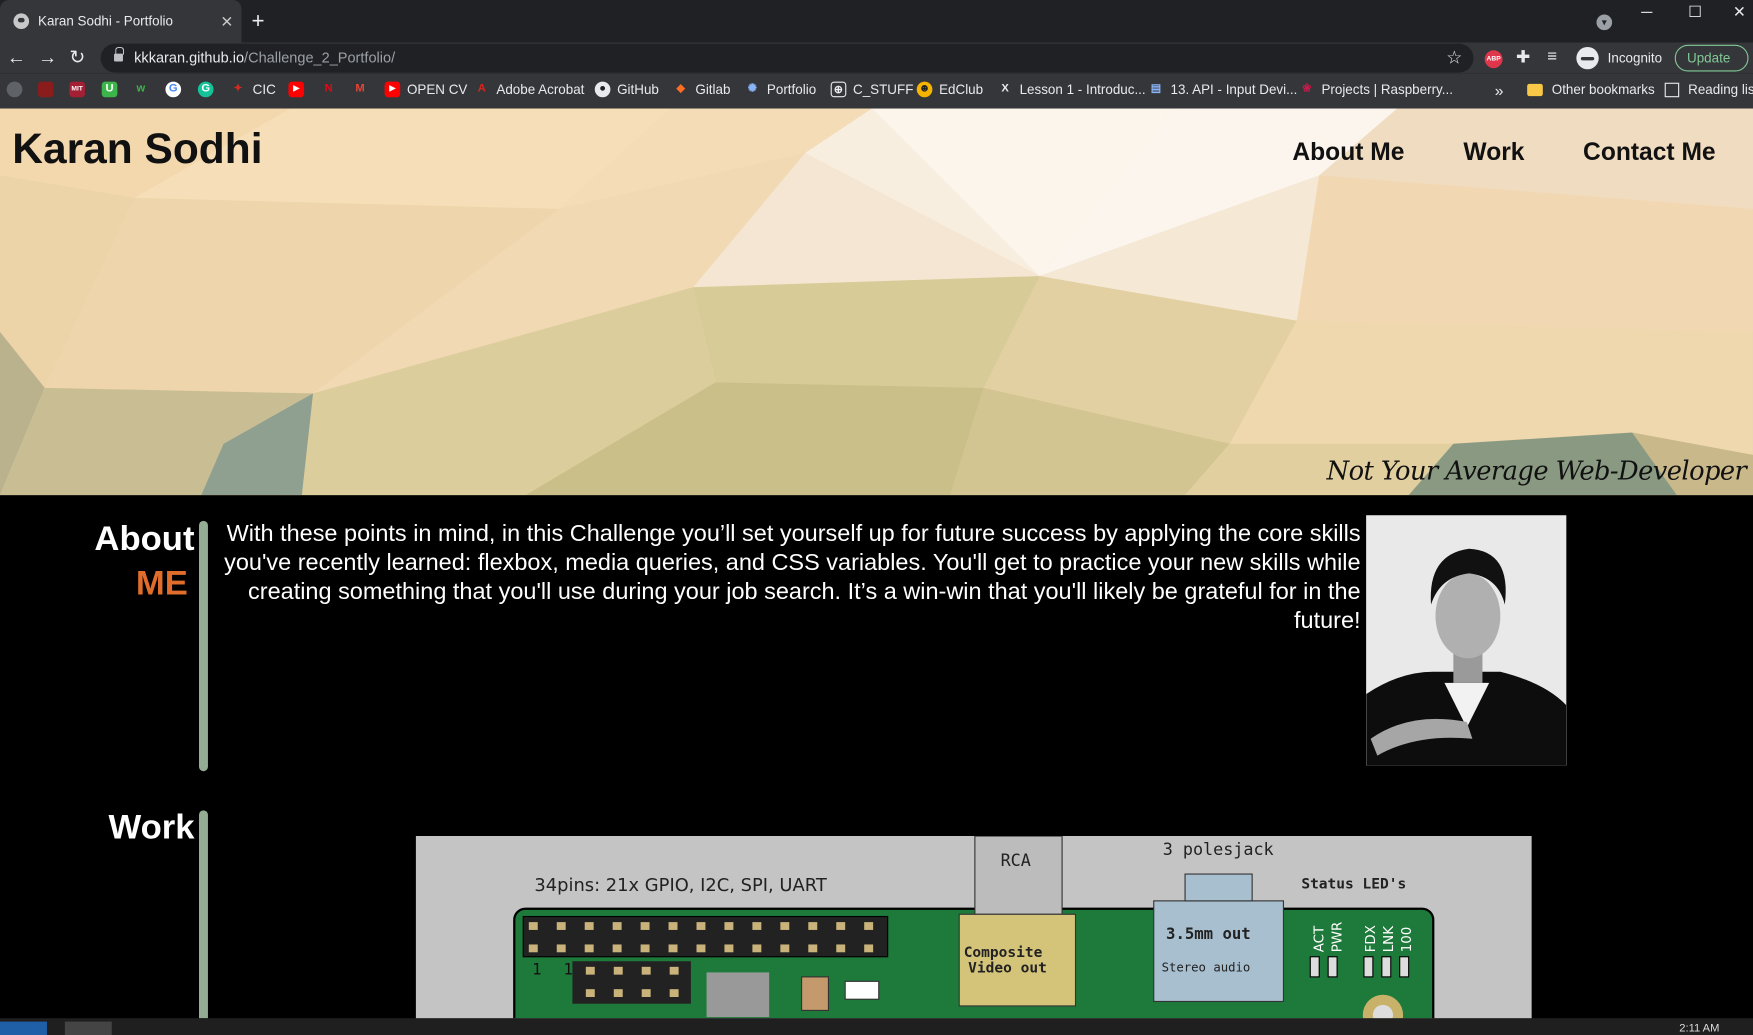  I want to click on svg-text: 3.5mm out, so click(1208, 933).